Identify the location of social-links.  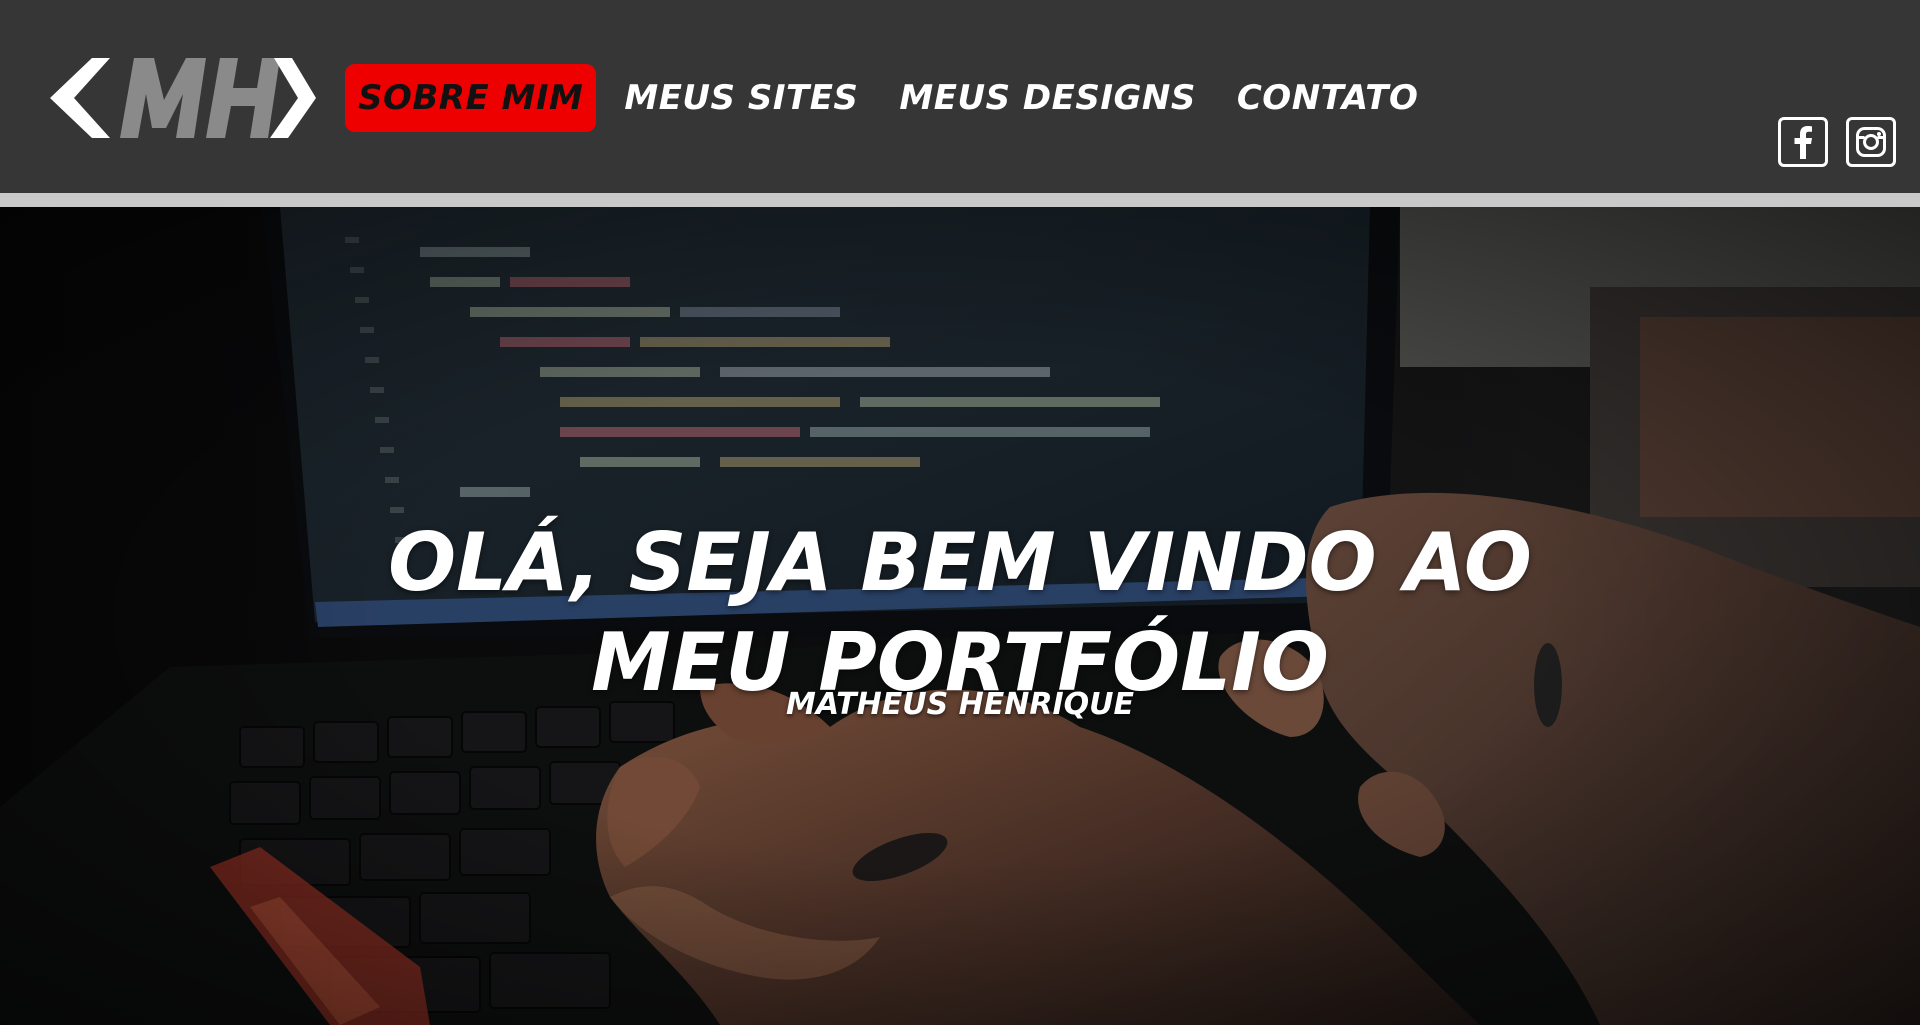
(1828, 142).